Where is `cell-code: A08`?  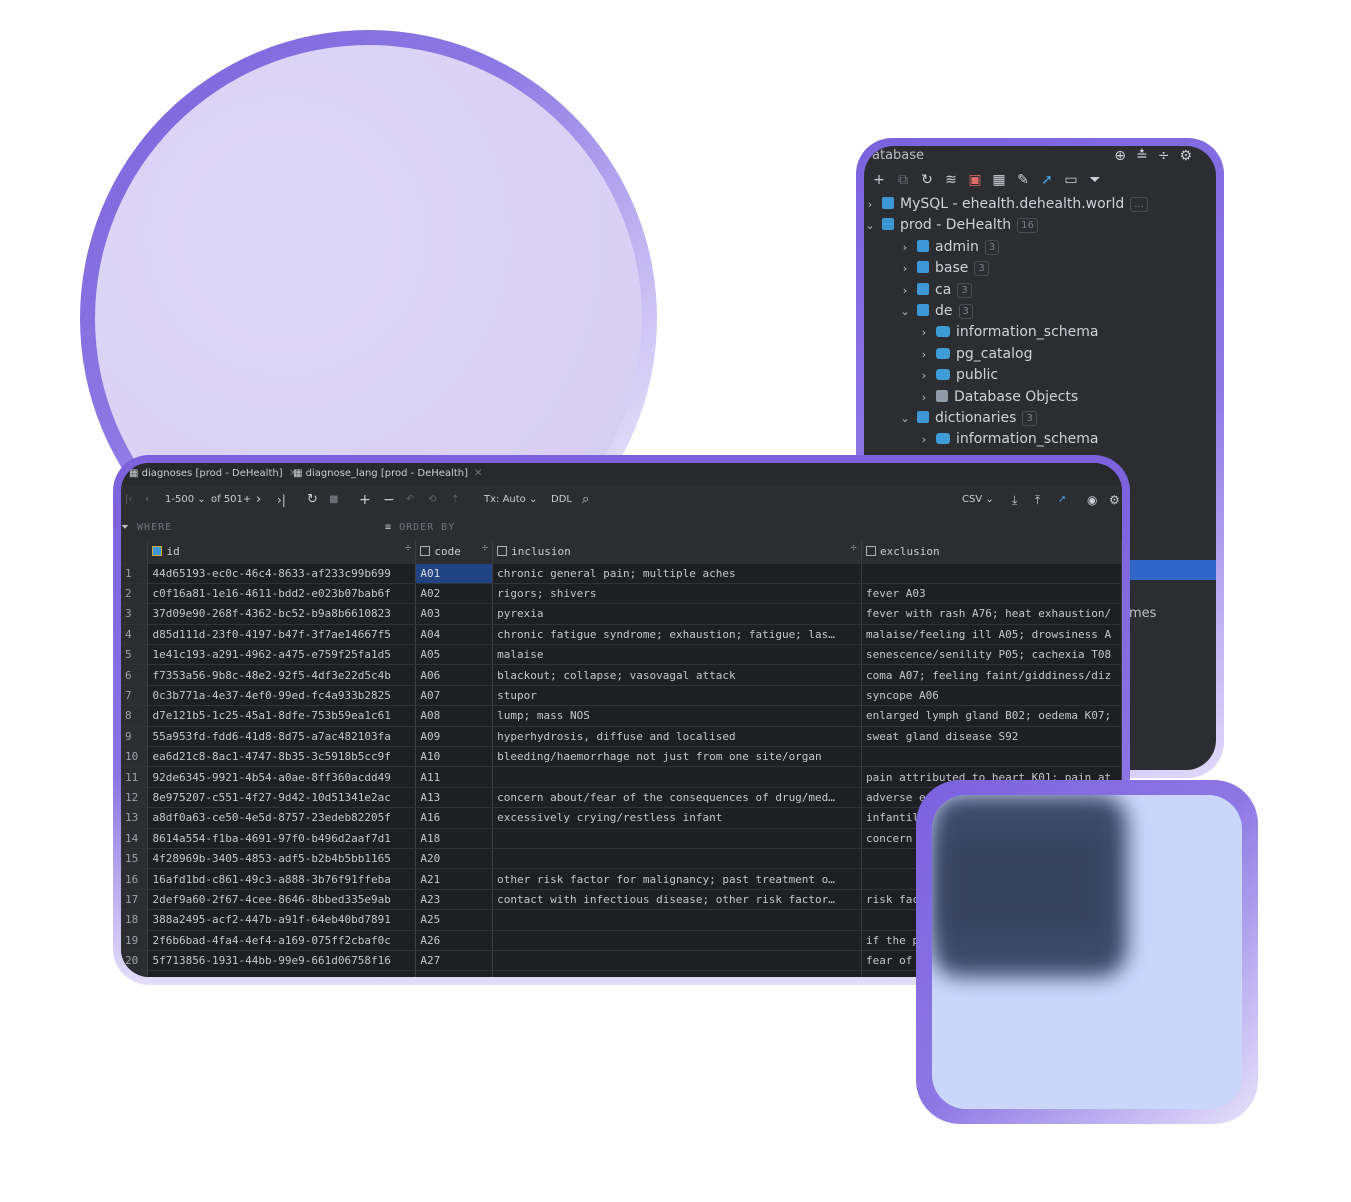 cell-code: A08 is located at coordinates (454, 716).